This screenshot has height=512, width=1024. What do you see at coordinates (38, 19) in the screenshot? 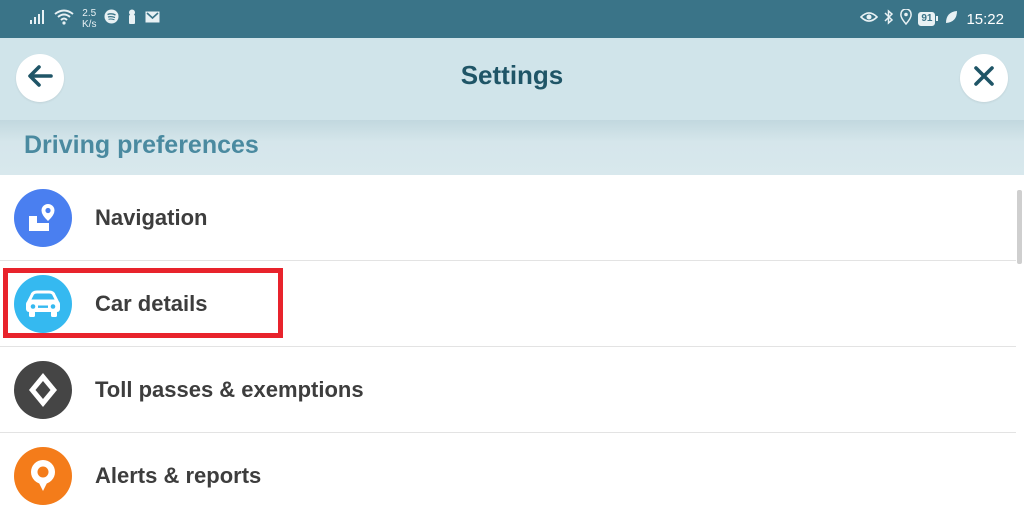
I see `signal-icon` at bounding box center [38, 19].